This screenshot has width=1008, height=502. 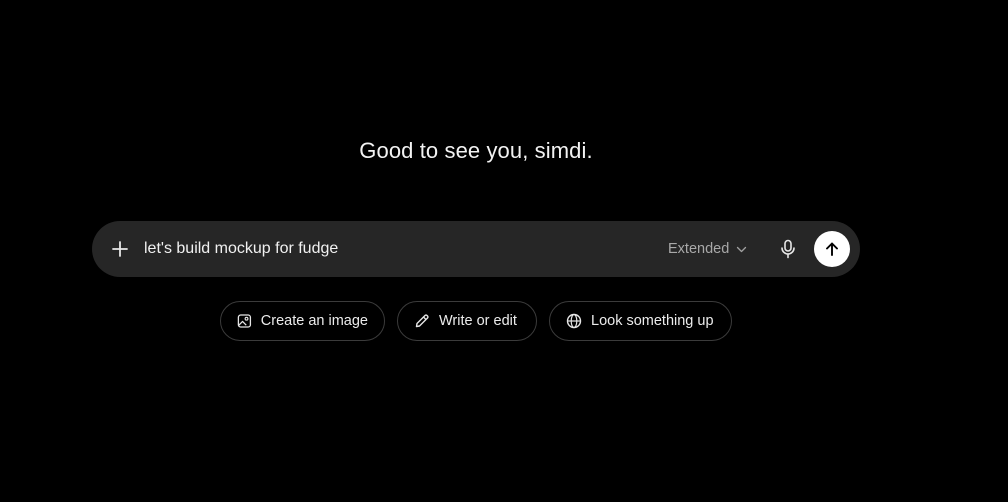 I want to click on voice-input-button, so click(x=788, y=249).